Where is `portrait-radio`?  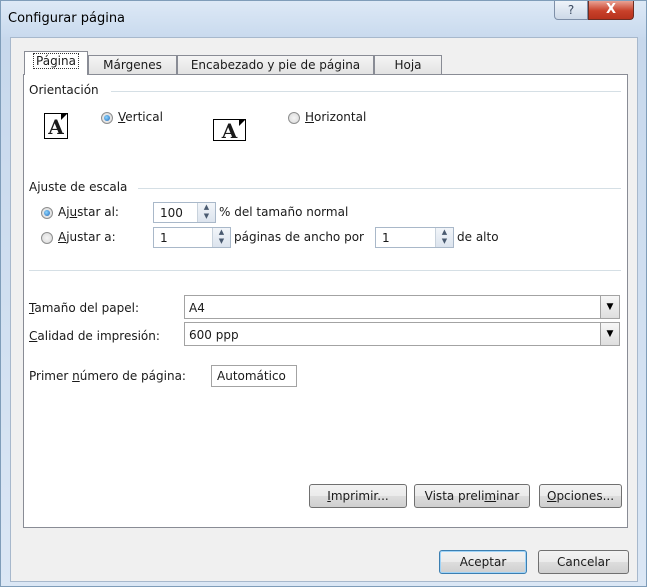 portrait-radio is located at coordinates (107, 118).